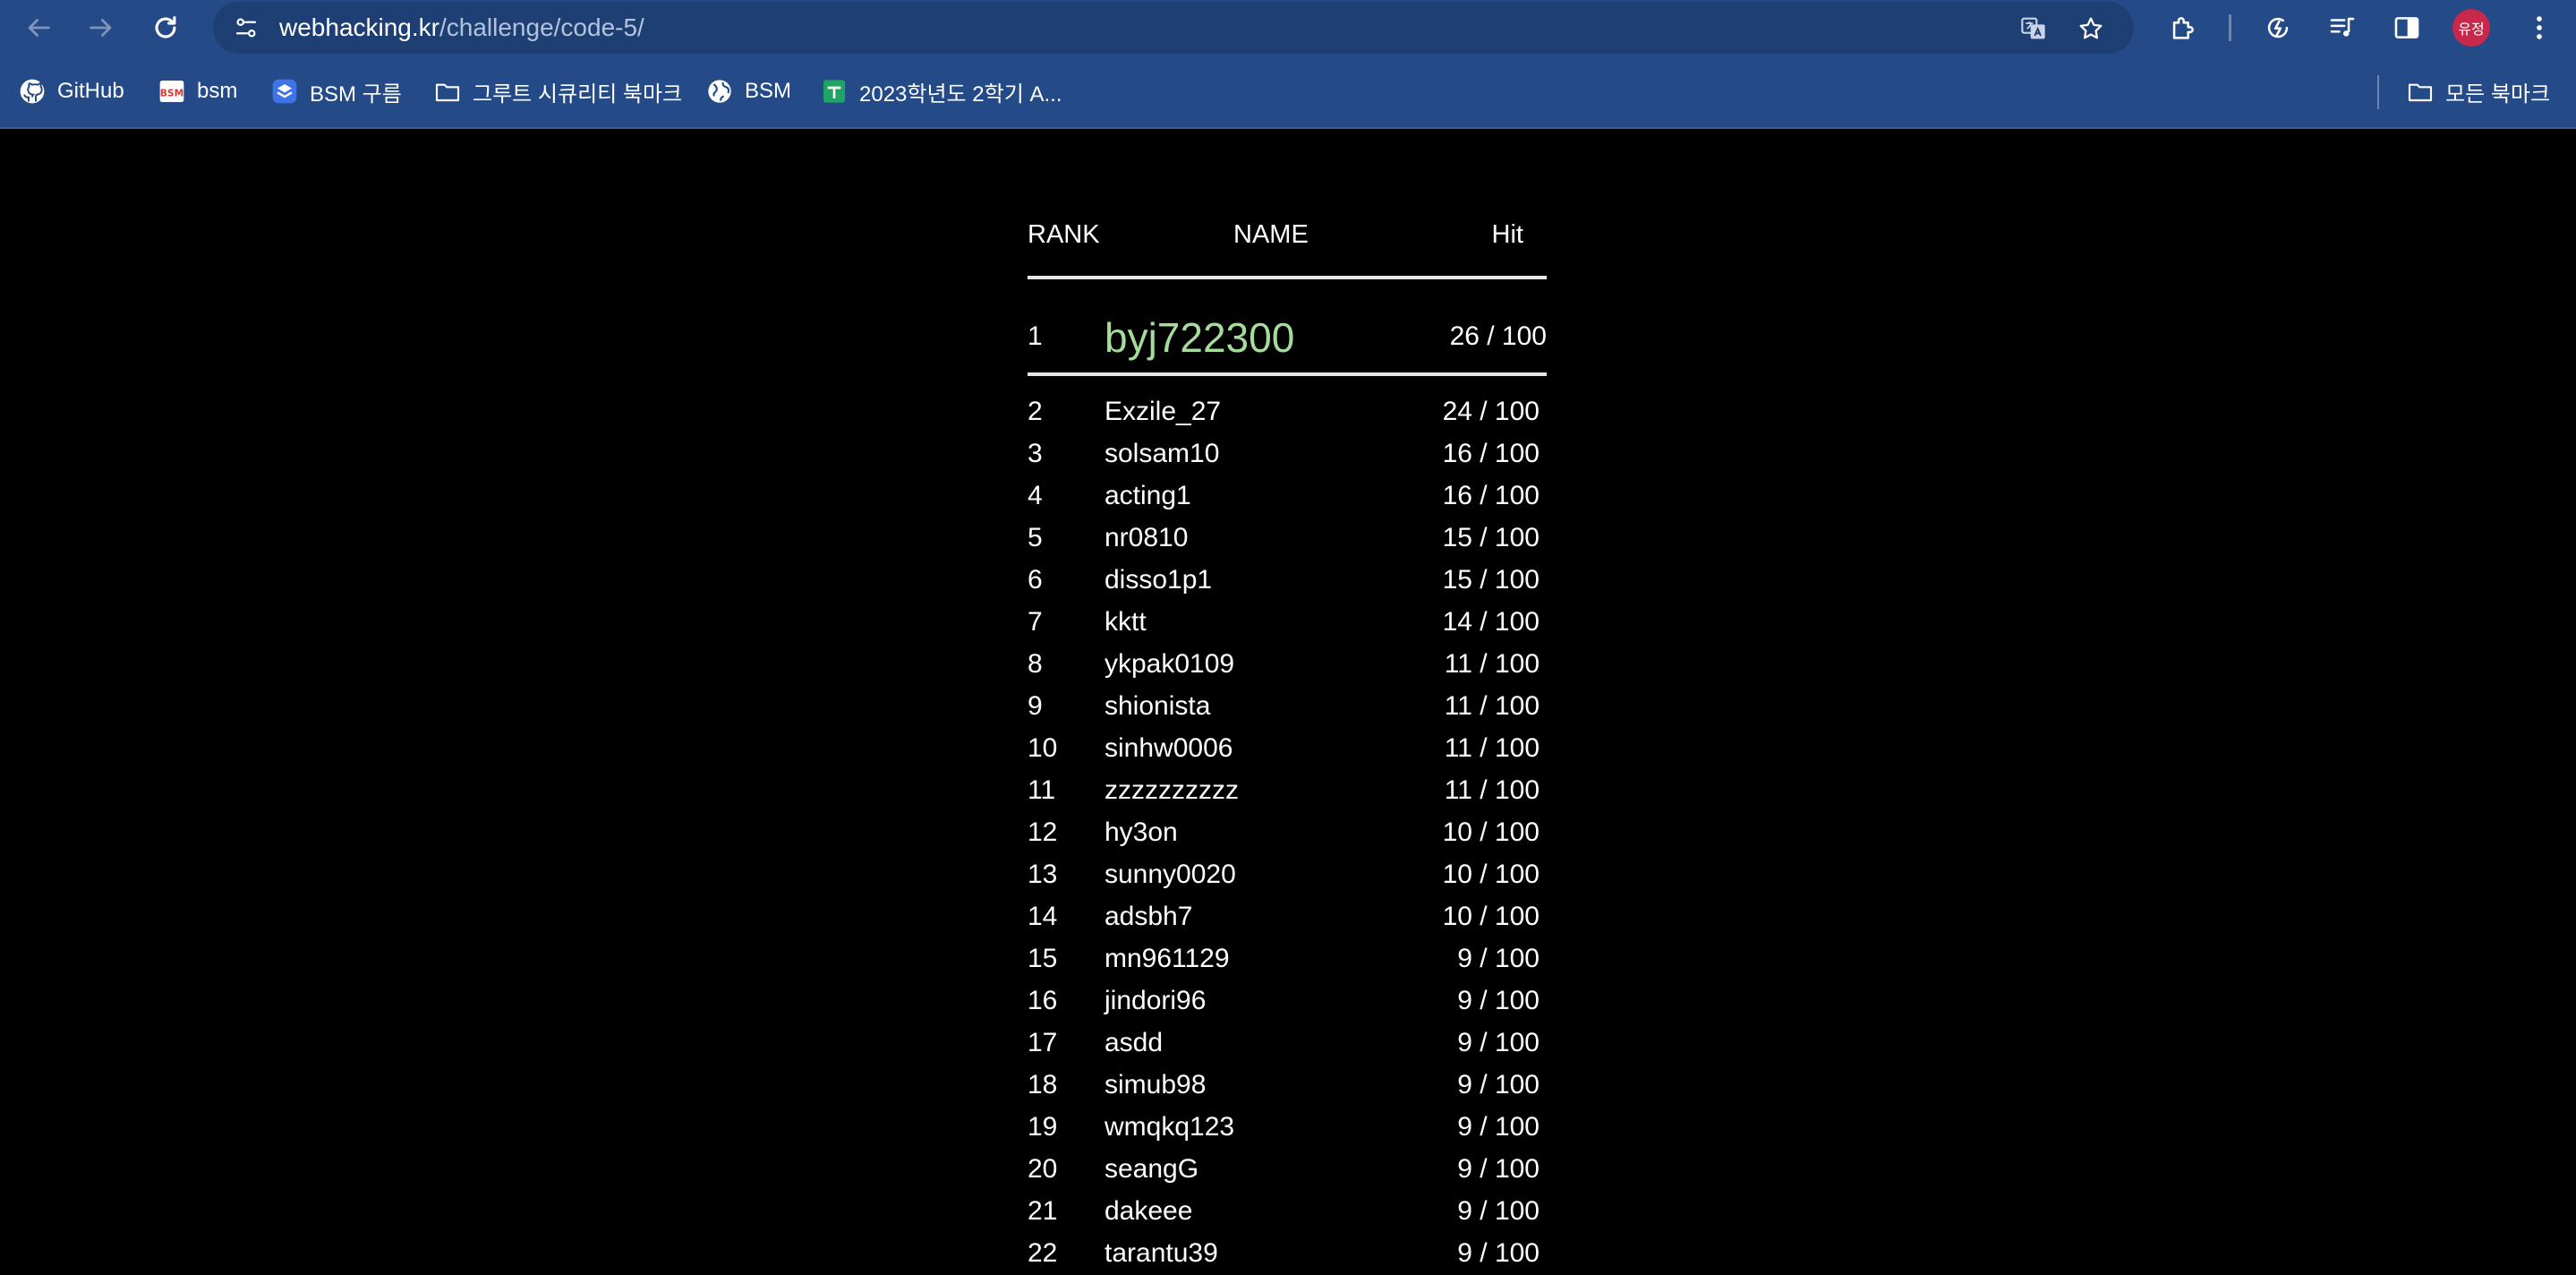  I want to click on rank-cell: 15, so click(1043, 958).